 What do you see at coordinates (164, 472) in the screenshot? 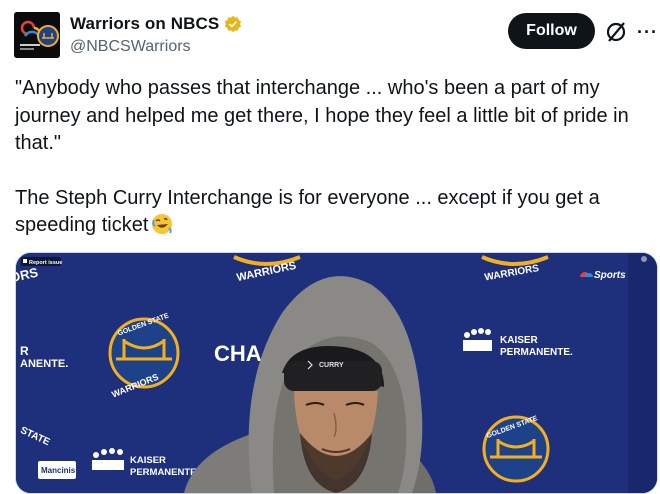
I see `backdrop-permanente-text-bottom: PERMANENTE.` at bounding box center [164, 472].